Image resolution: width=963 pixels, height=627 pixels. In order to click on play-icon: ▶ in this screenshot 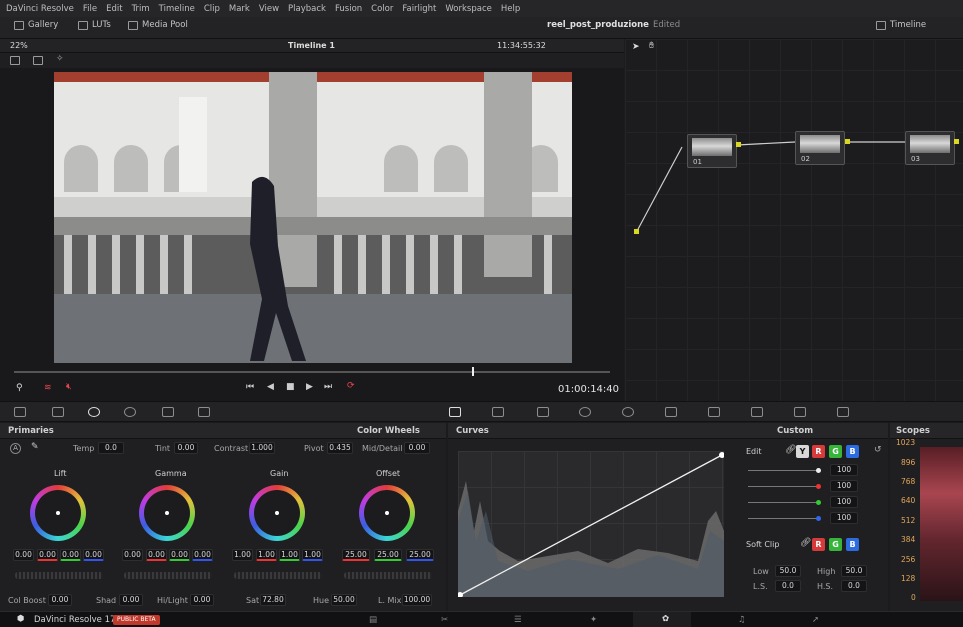, I will do `click(309, 387)`.